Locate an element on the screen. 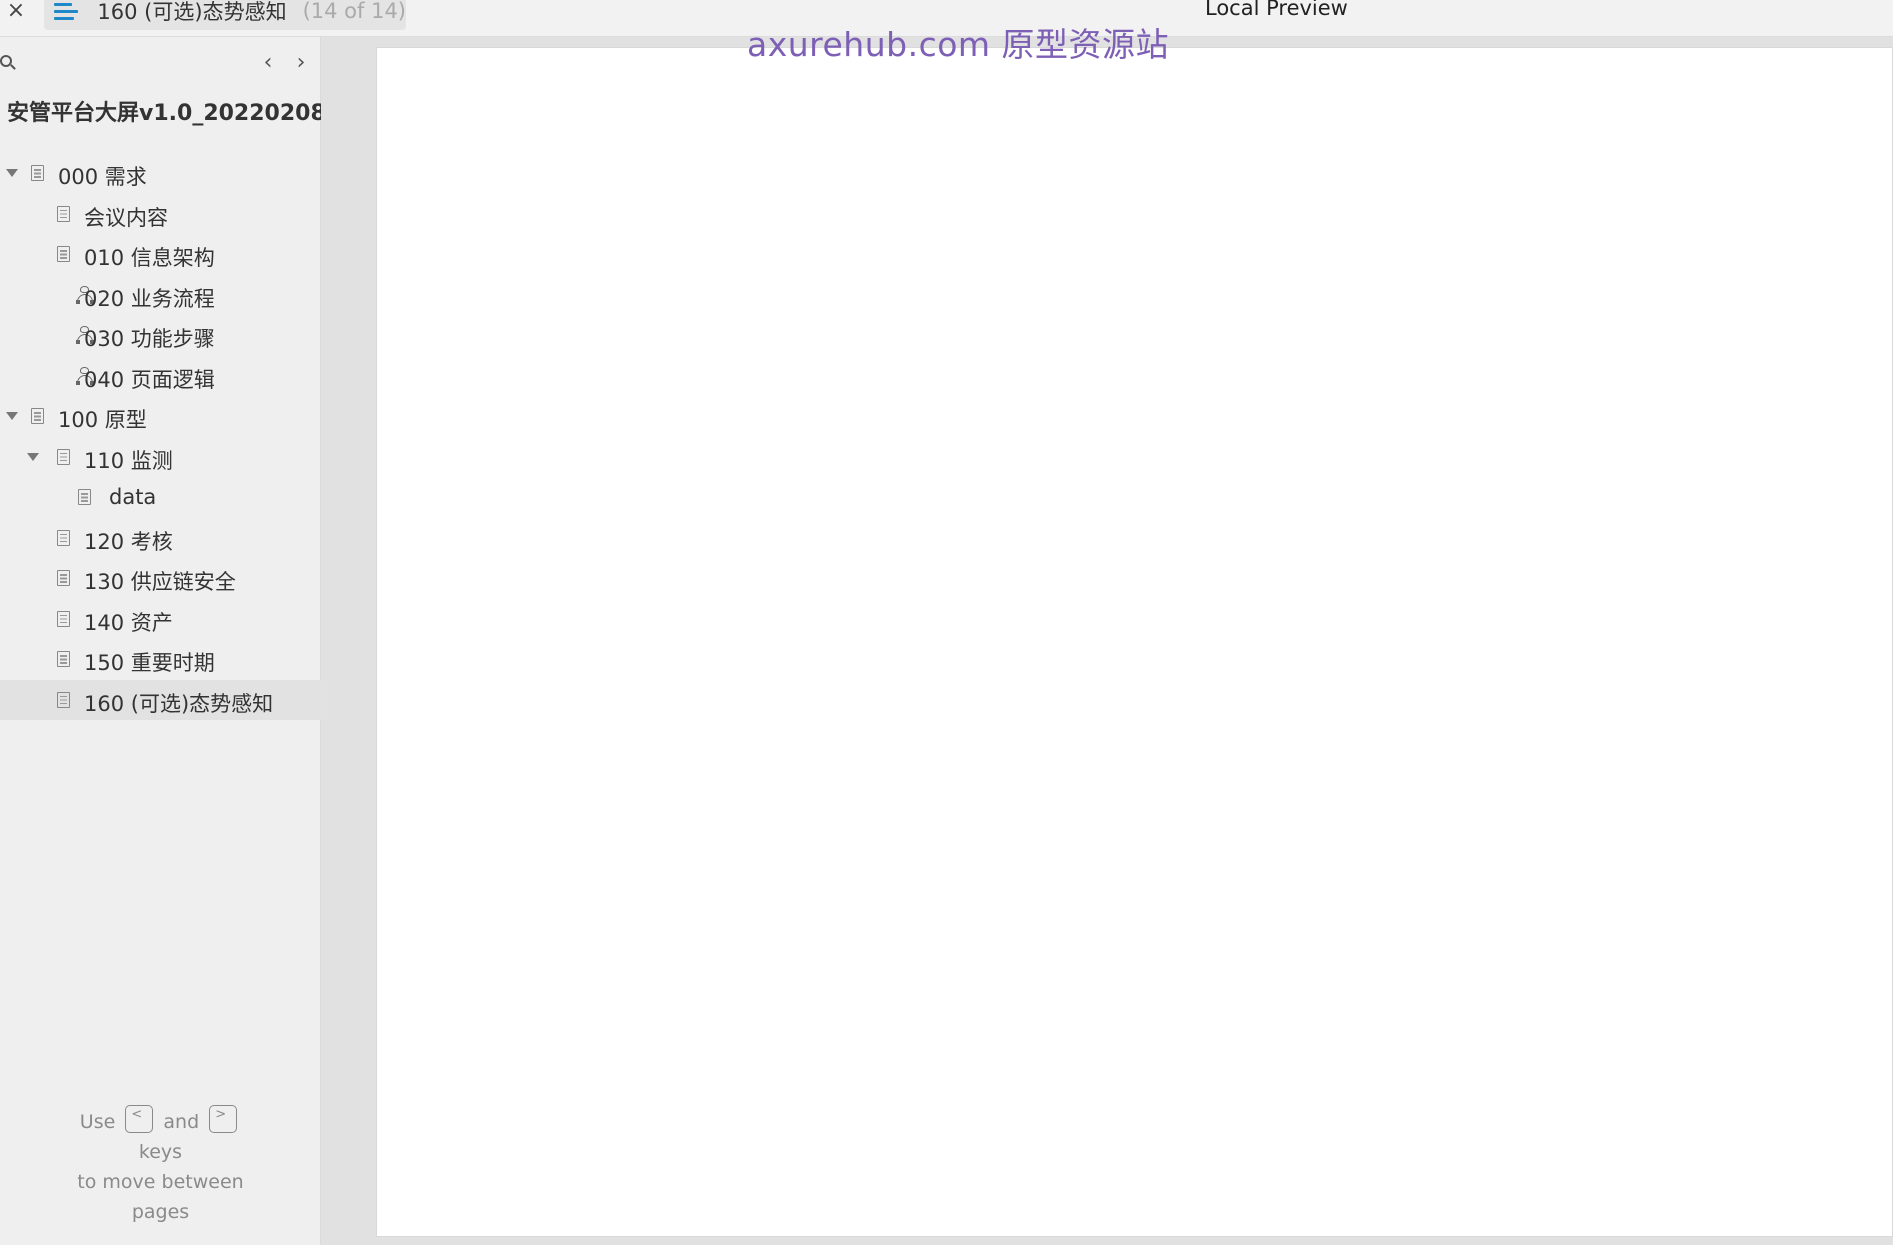 The image size is (1893, 1245). left-key-icon: < is located at coordinates (139, 1118).